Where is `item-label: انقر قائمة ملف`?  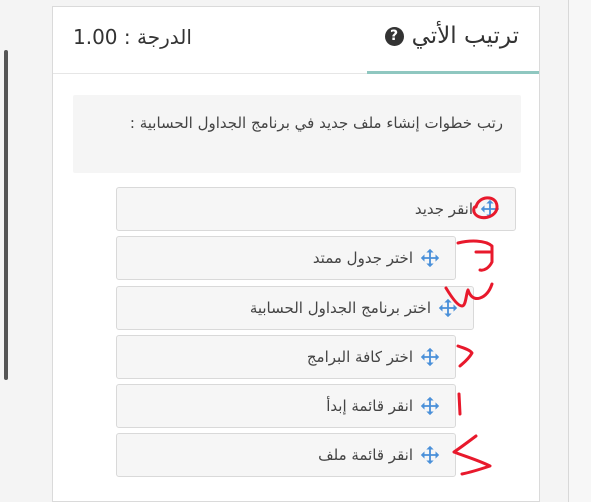 item-label: انقر قائمة ملف is located at coordinates (365, 455).